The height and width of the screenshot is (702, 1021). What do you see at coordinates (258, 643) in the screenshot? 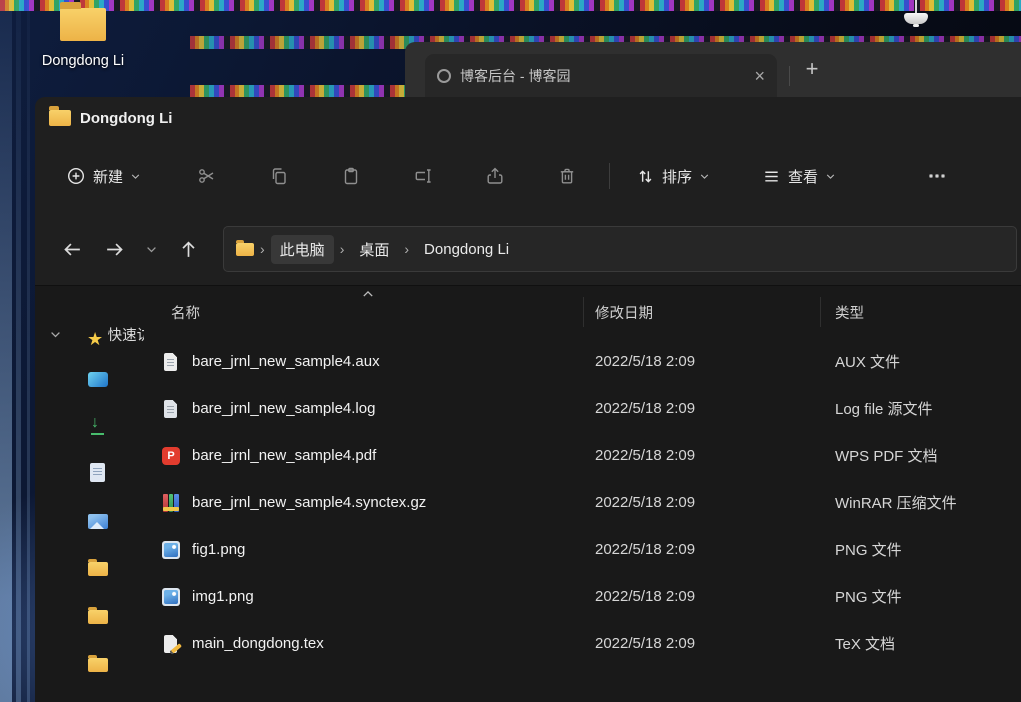
I see `file-name: main_dongdong.tex` at bounding box center [258, 643].